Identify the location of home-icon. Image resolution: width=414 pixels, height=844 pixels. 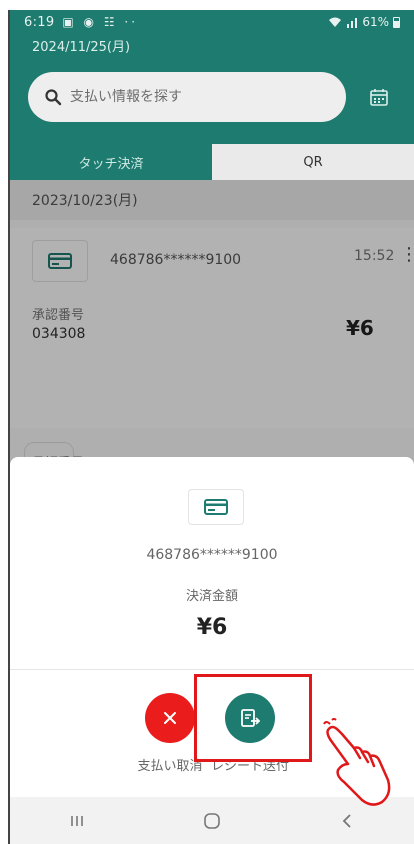
(212, 820).